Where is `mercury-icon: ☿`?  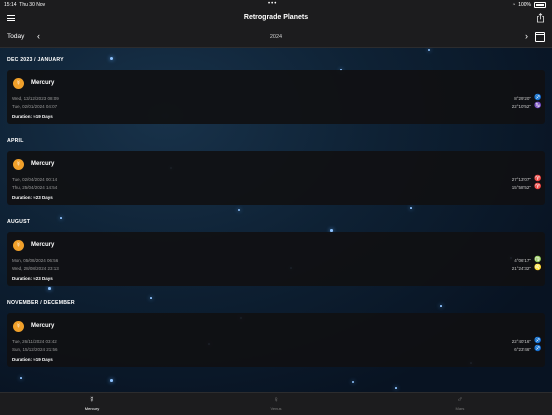
mercury-icon: ☿ is located at coordinates (92, 399).